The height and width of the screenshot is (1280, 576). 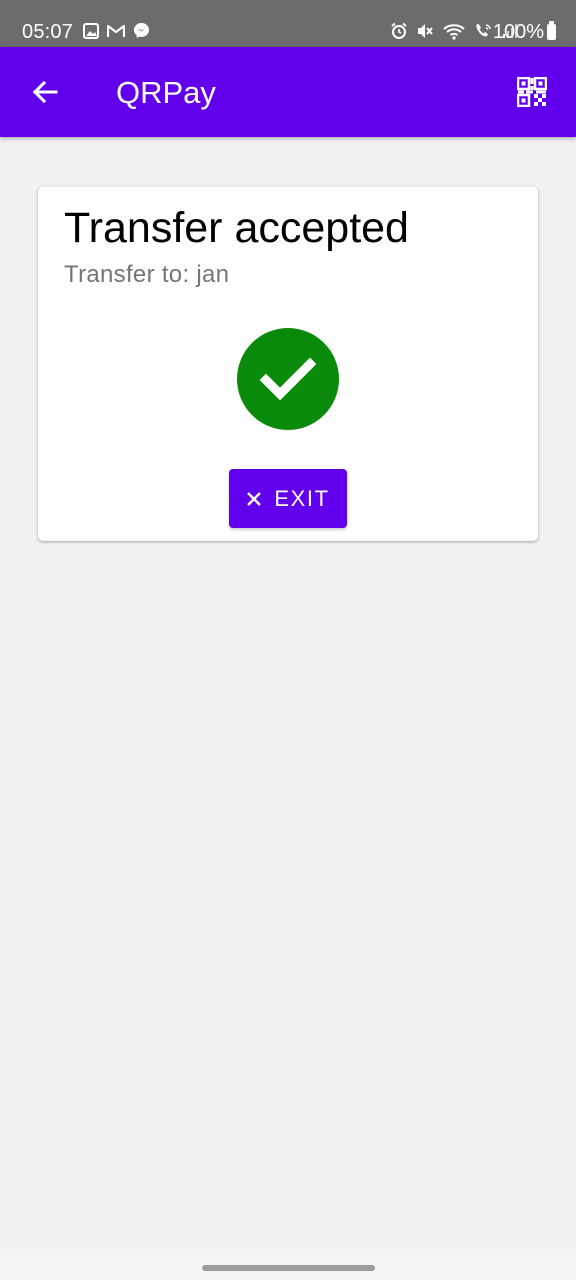 I want to click on app-title: QRPay, so click(x=166, y=92).